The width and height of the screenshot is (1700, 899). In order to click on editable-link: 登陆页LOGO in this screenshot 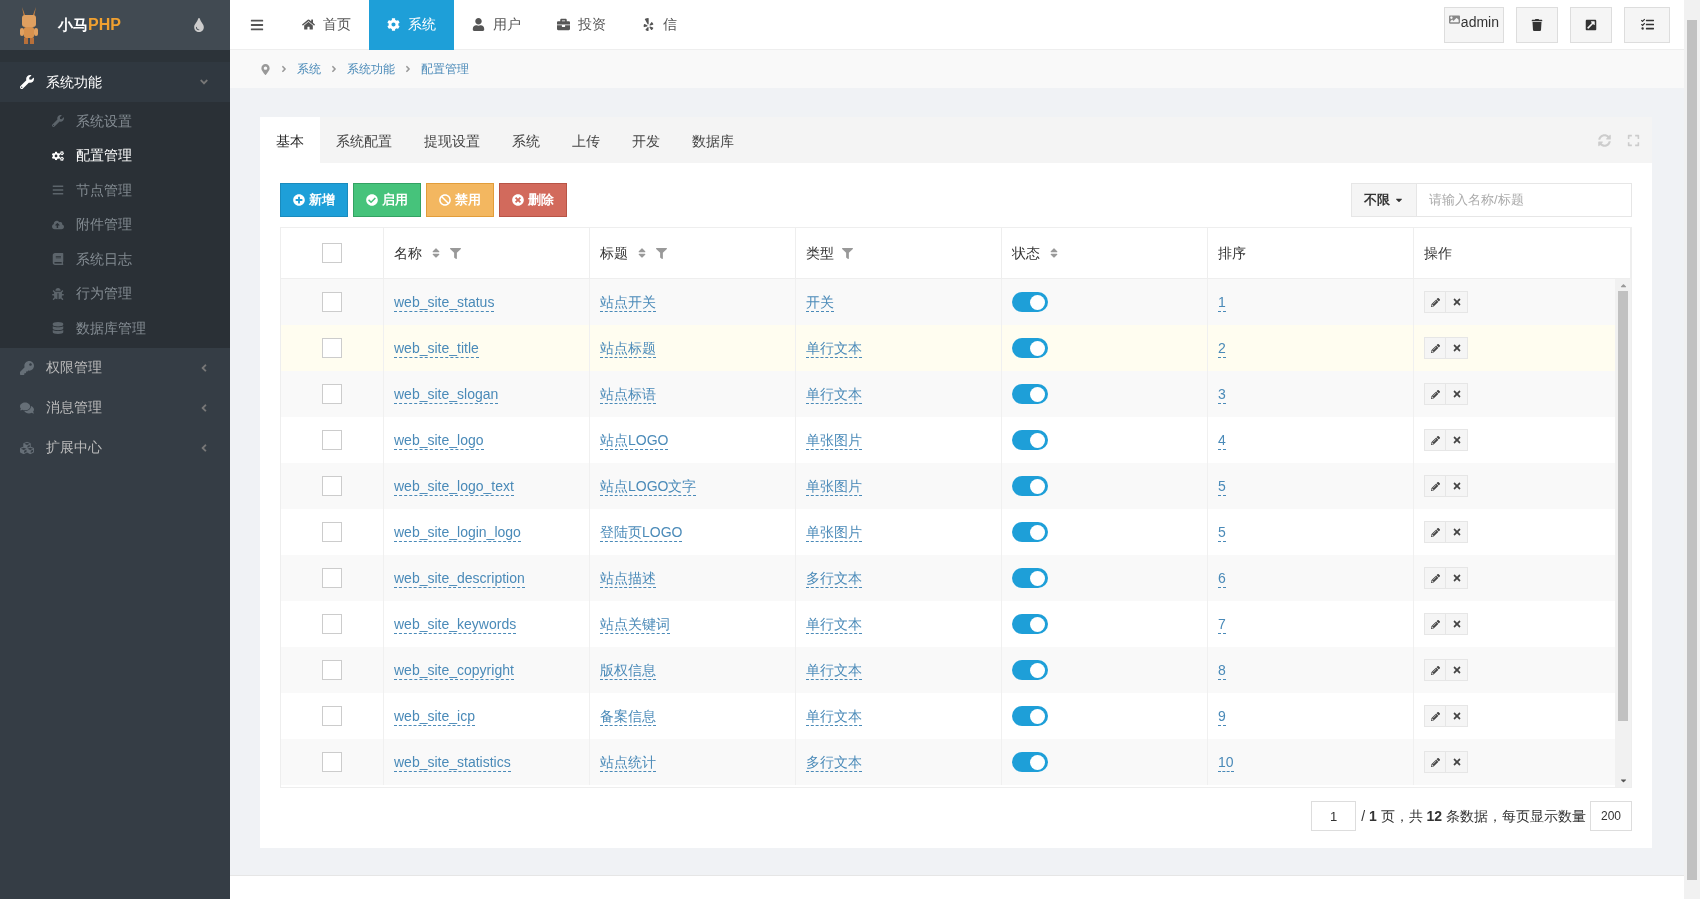, I will do `click(641, 532)`.